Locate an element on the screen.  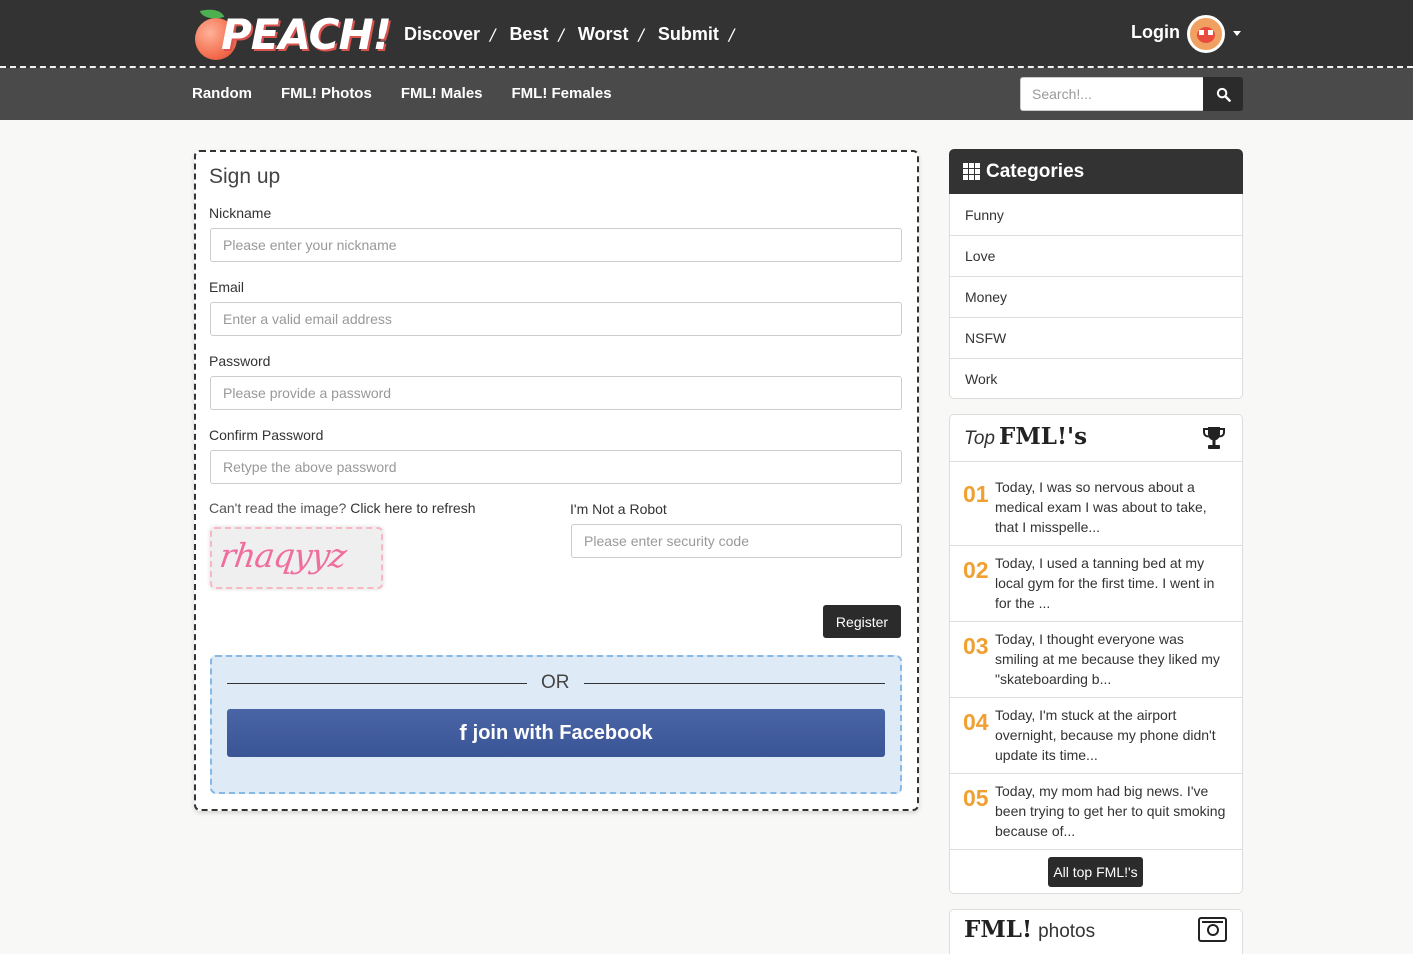
categories-title: Categories is located at coordinates (1035, 171).